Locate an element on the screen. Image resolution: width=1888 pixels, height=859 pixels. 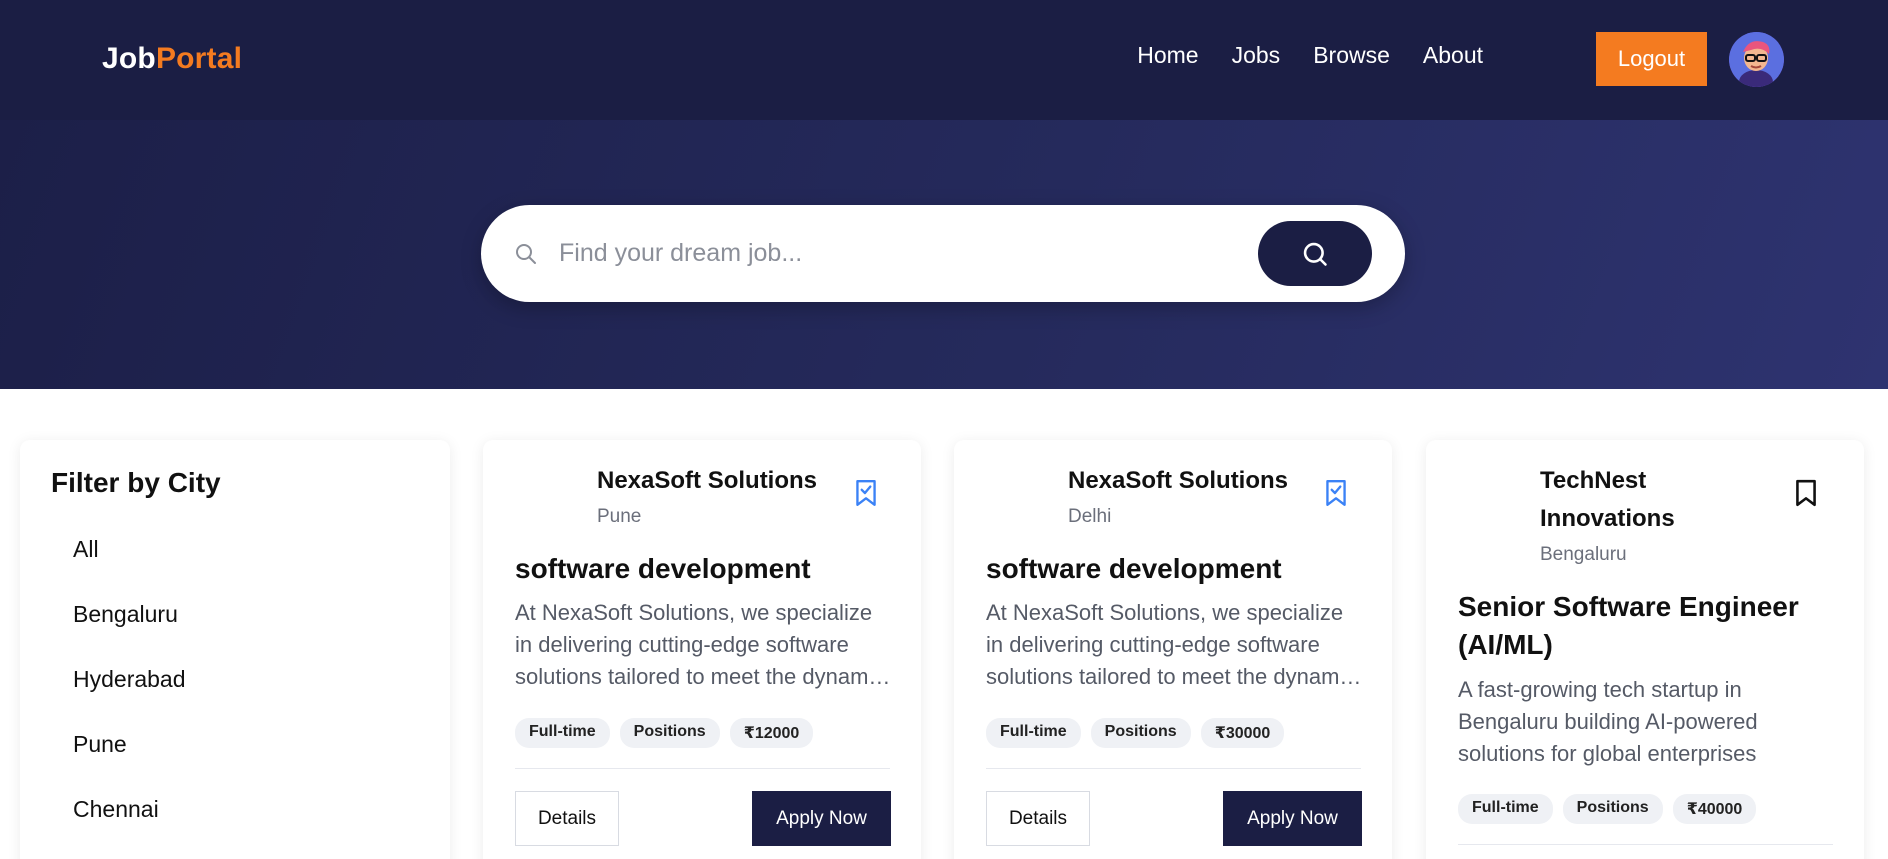
salary-badge: ₹30000 is located at coordinates (1242, 733).